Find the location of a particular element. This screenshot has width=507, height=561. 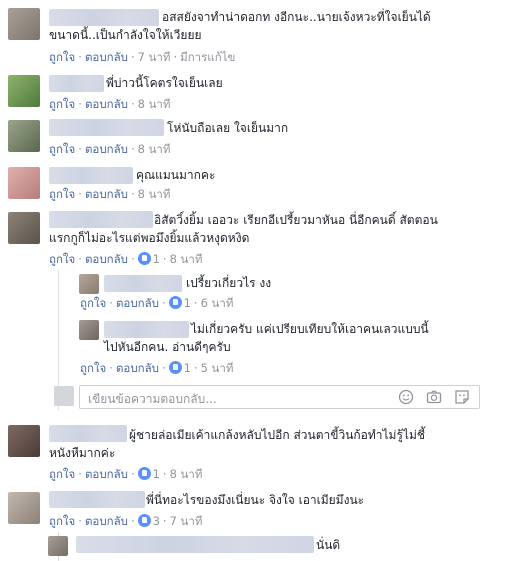

comment-text: โห่นับถือเลย ใจเย็นมาก is located at coordinates (228, 128).